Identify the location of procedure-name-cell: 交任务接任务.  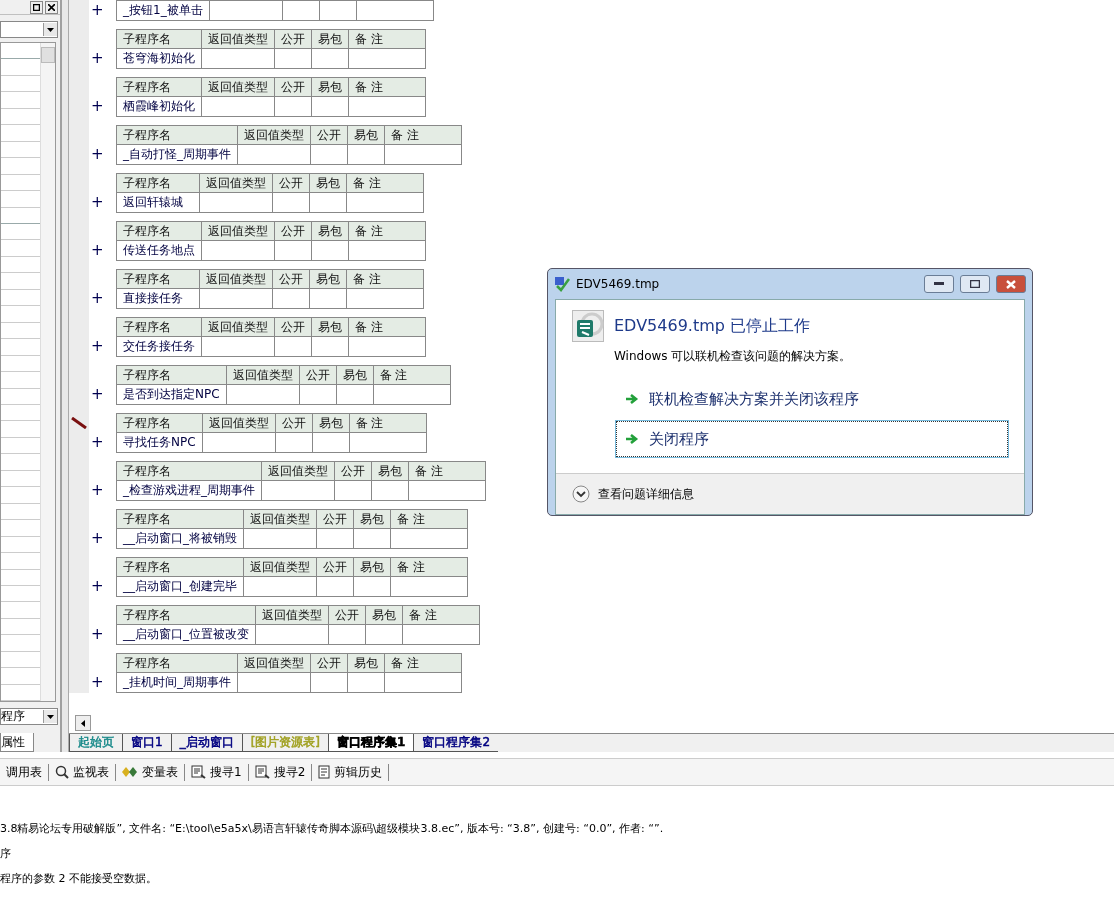
(159, 346).